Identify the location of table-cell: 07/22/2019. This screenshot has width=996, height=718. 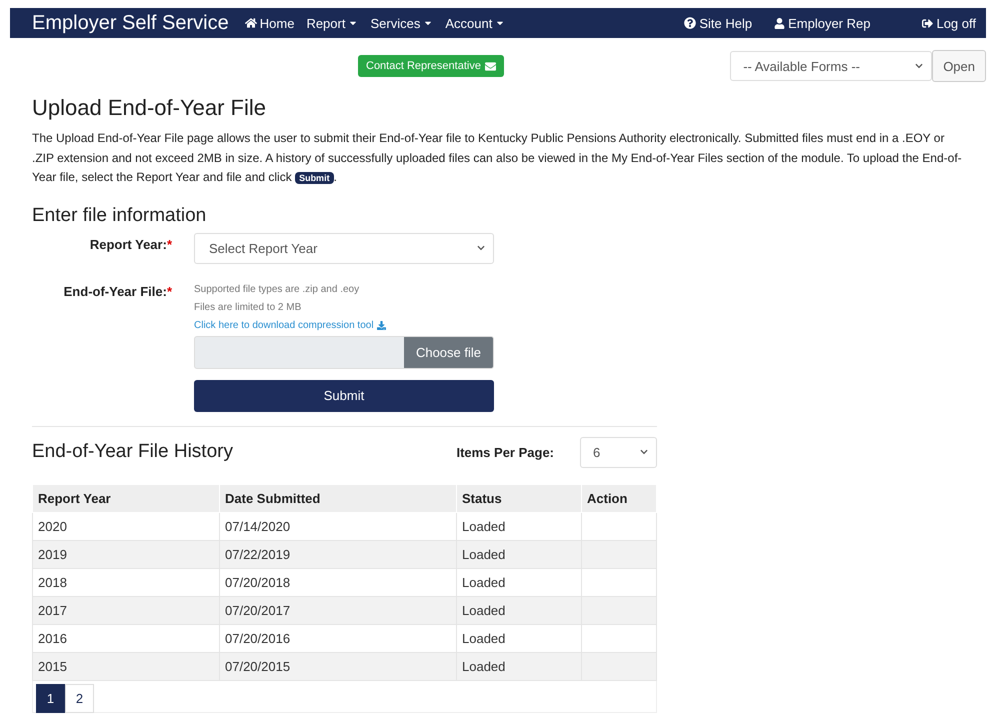
(338, 554).